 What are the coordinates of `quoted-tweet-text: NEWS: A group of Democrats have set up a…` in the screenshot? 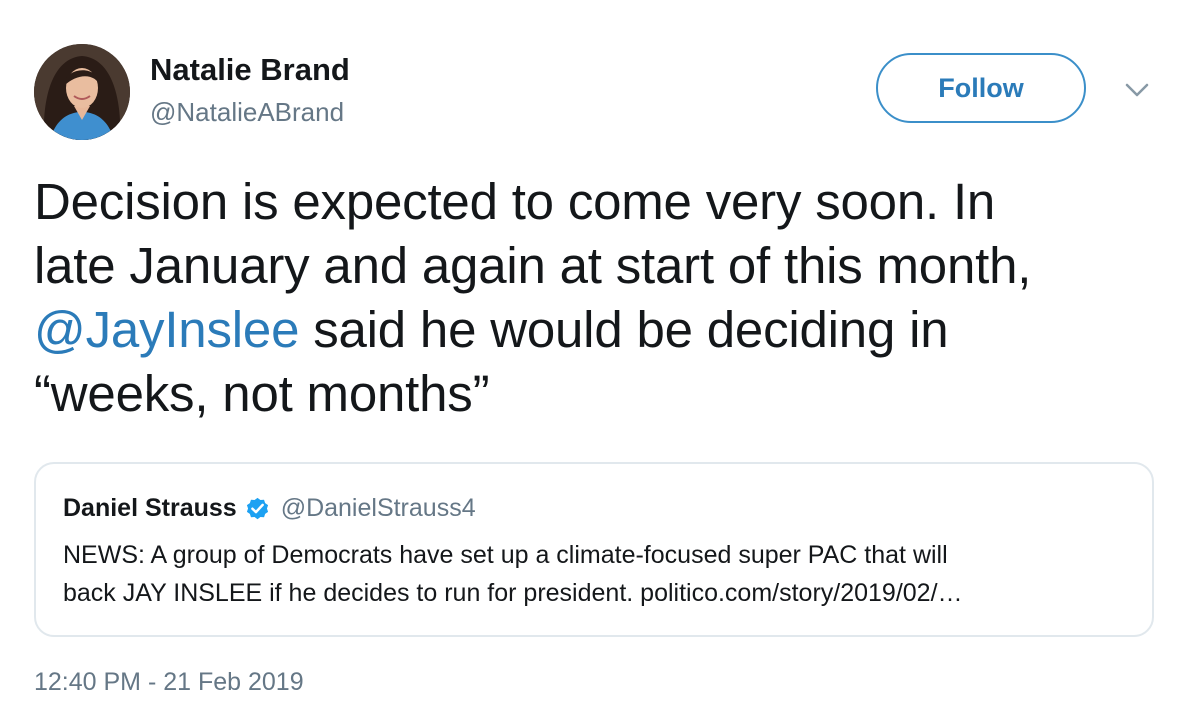 It's located at (598, 574).